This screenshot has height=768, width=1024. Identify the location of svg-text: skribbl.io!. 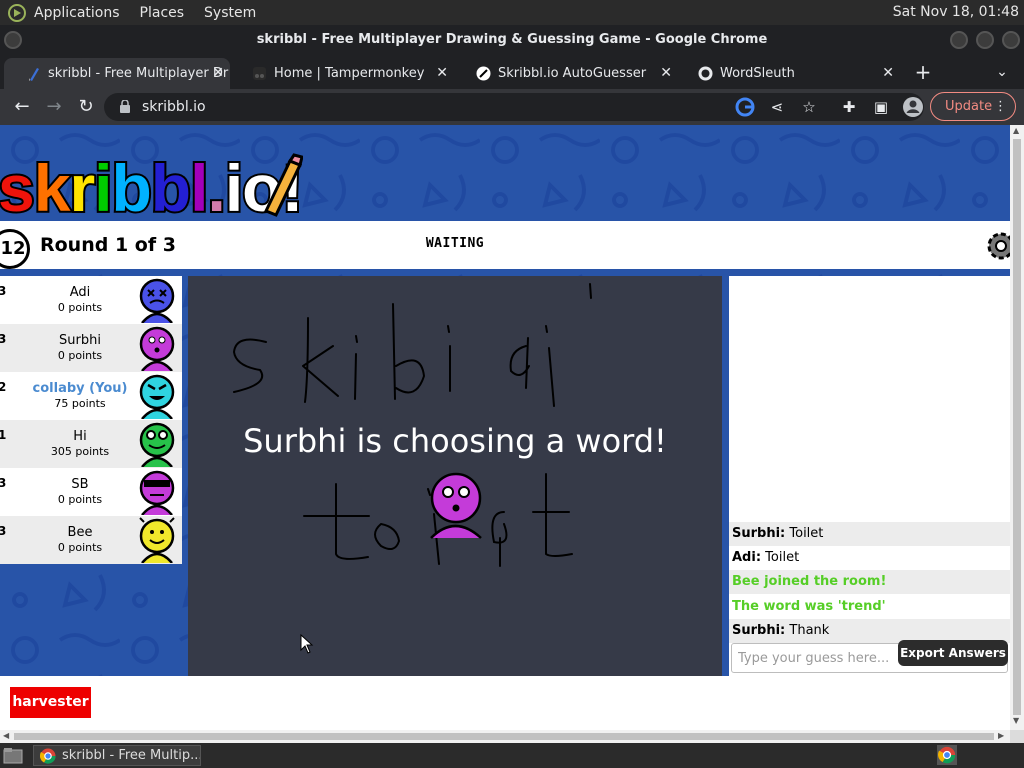
(151, 188).